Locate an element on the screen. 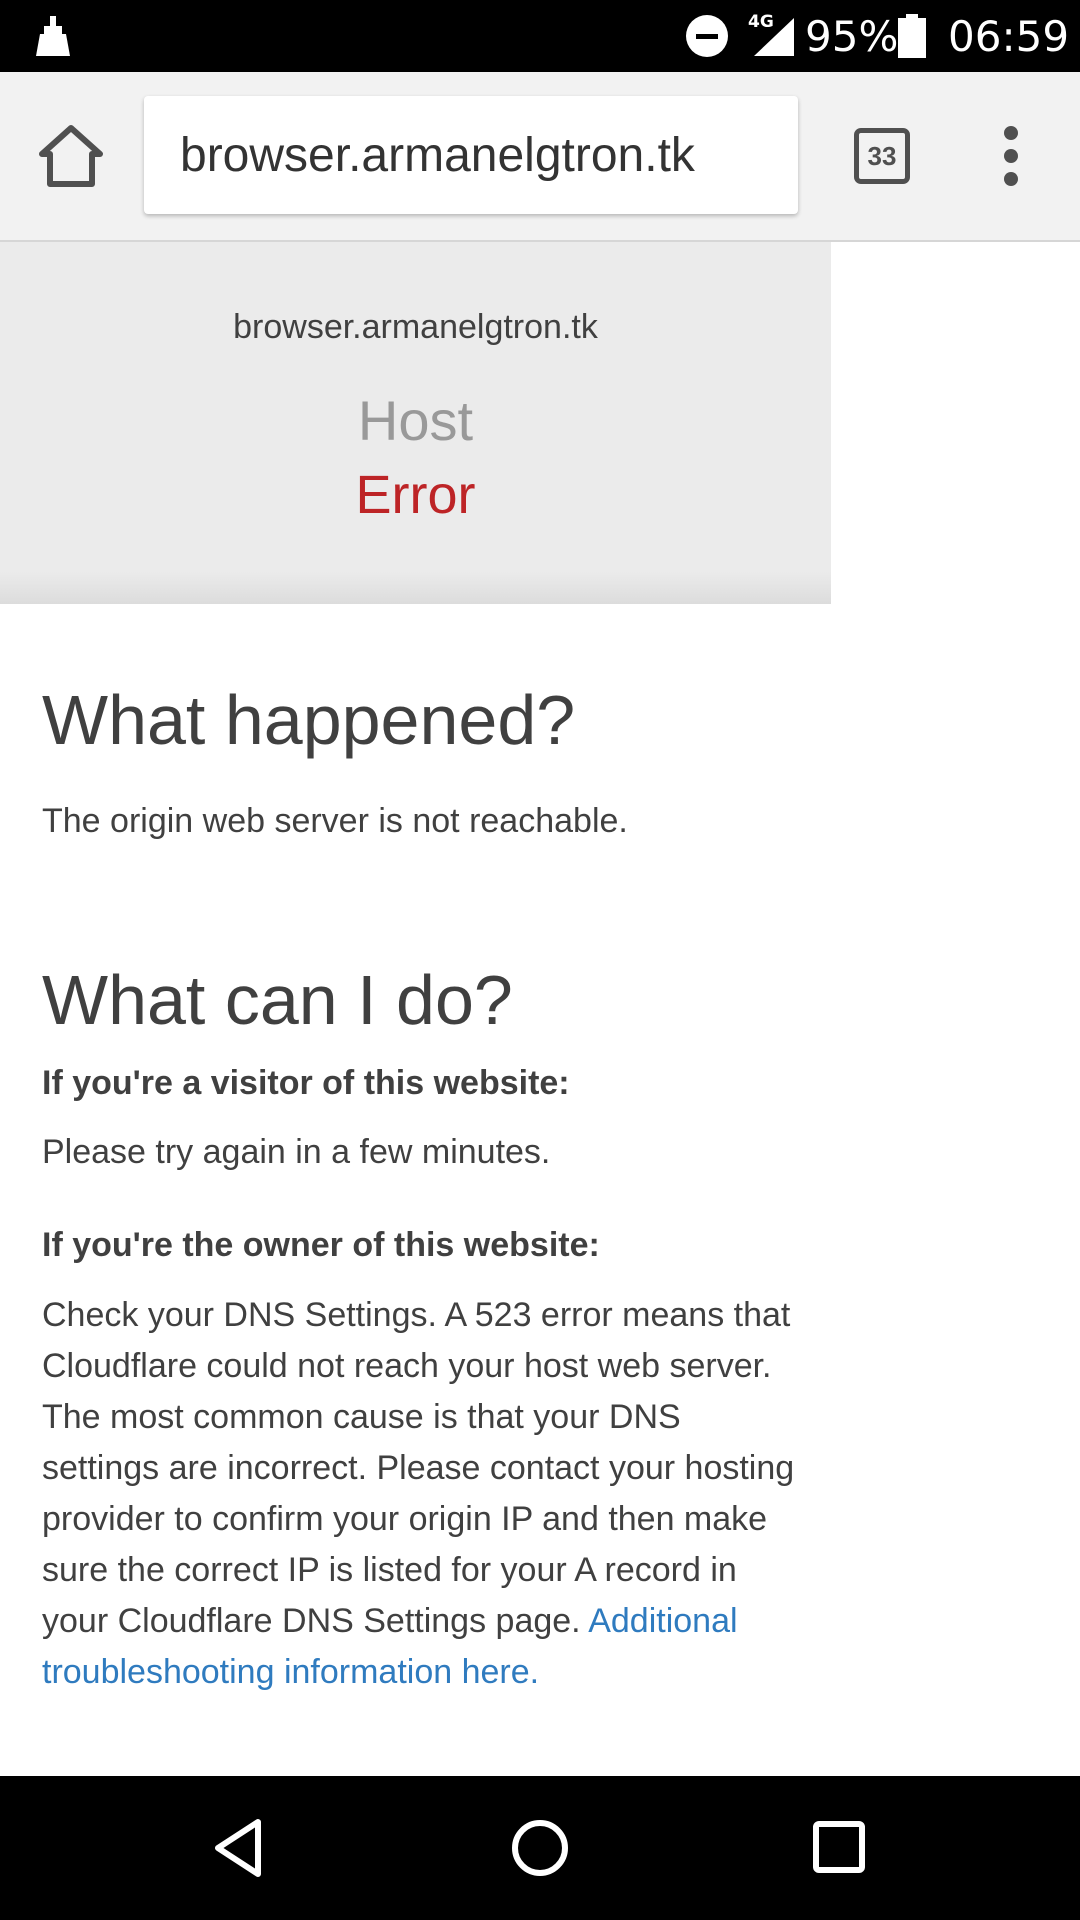  battery-percent: 95% is located at coordinates (852, 36).